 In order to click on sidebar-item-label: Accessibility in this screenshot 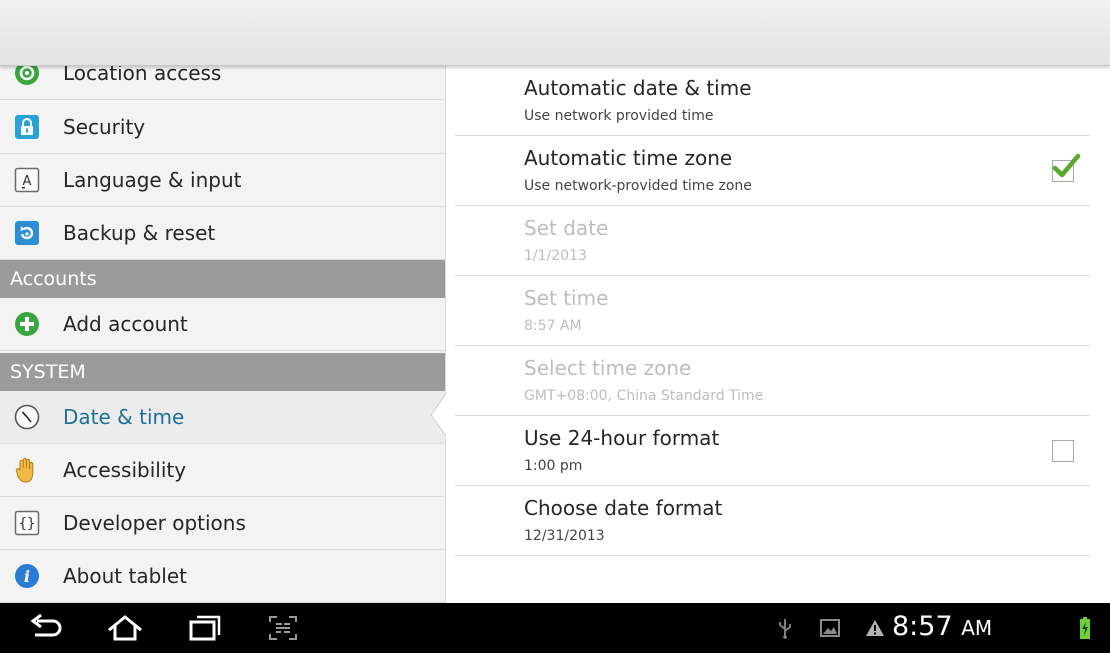, I will do `click(125, 470)`.